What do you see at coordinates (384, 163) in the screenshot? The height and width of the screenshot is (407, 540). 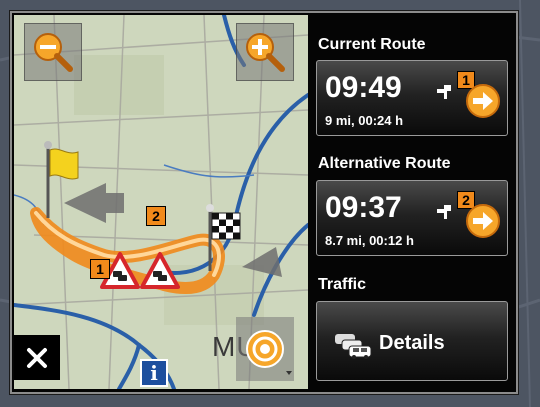 I see `alternative-route-heading: Alternative Route` at bounding box center [384, 163].